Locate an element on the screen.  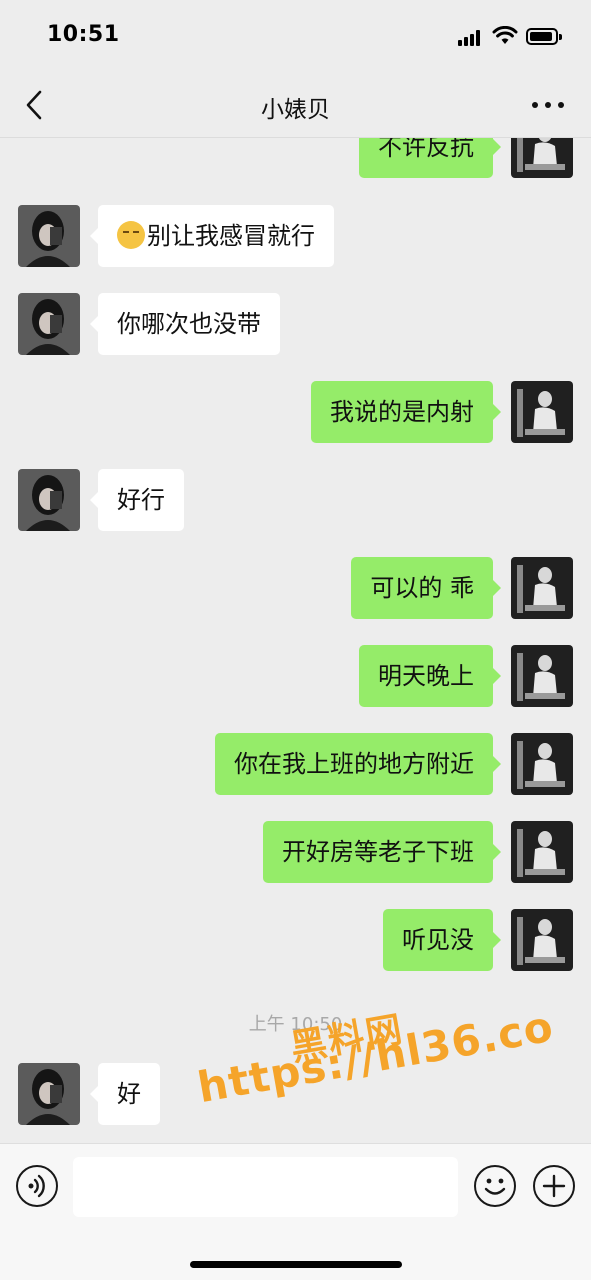
message-row: 你哪次也没带 is located at coordinates (295, 324).